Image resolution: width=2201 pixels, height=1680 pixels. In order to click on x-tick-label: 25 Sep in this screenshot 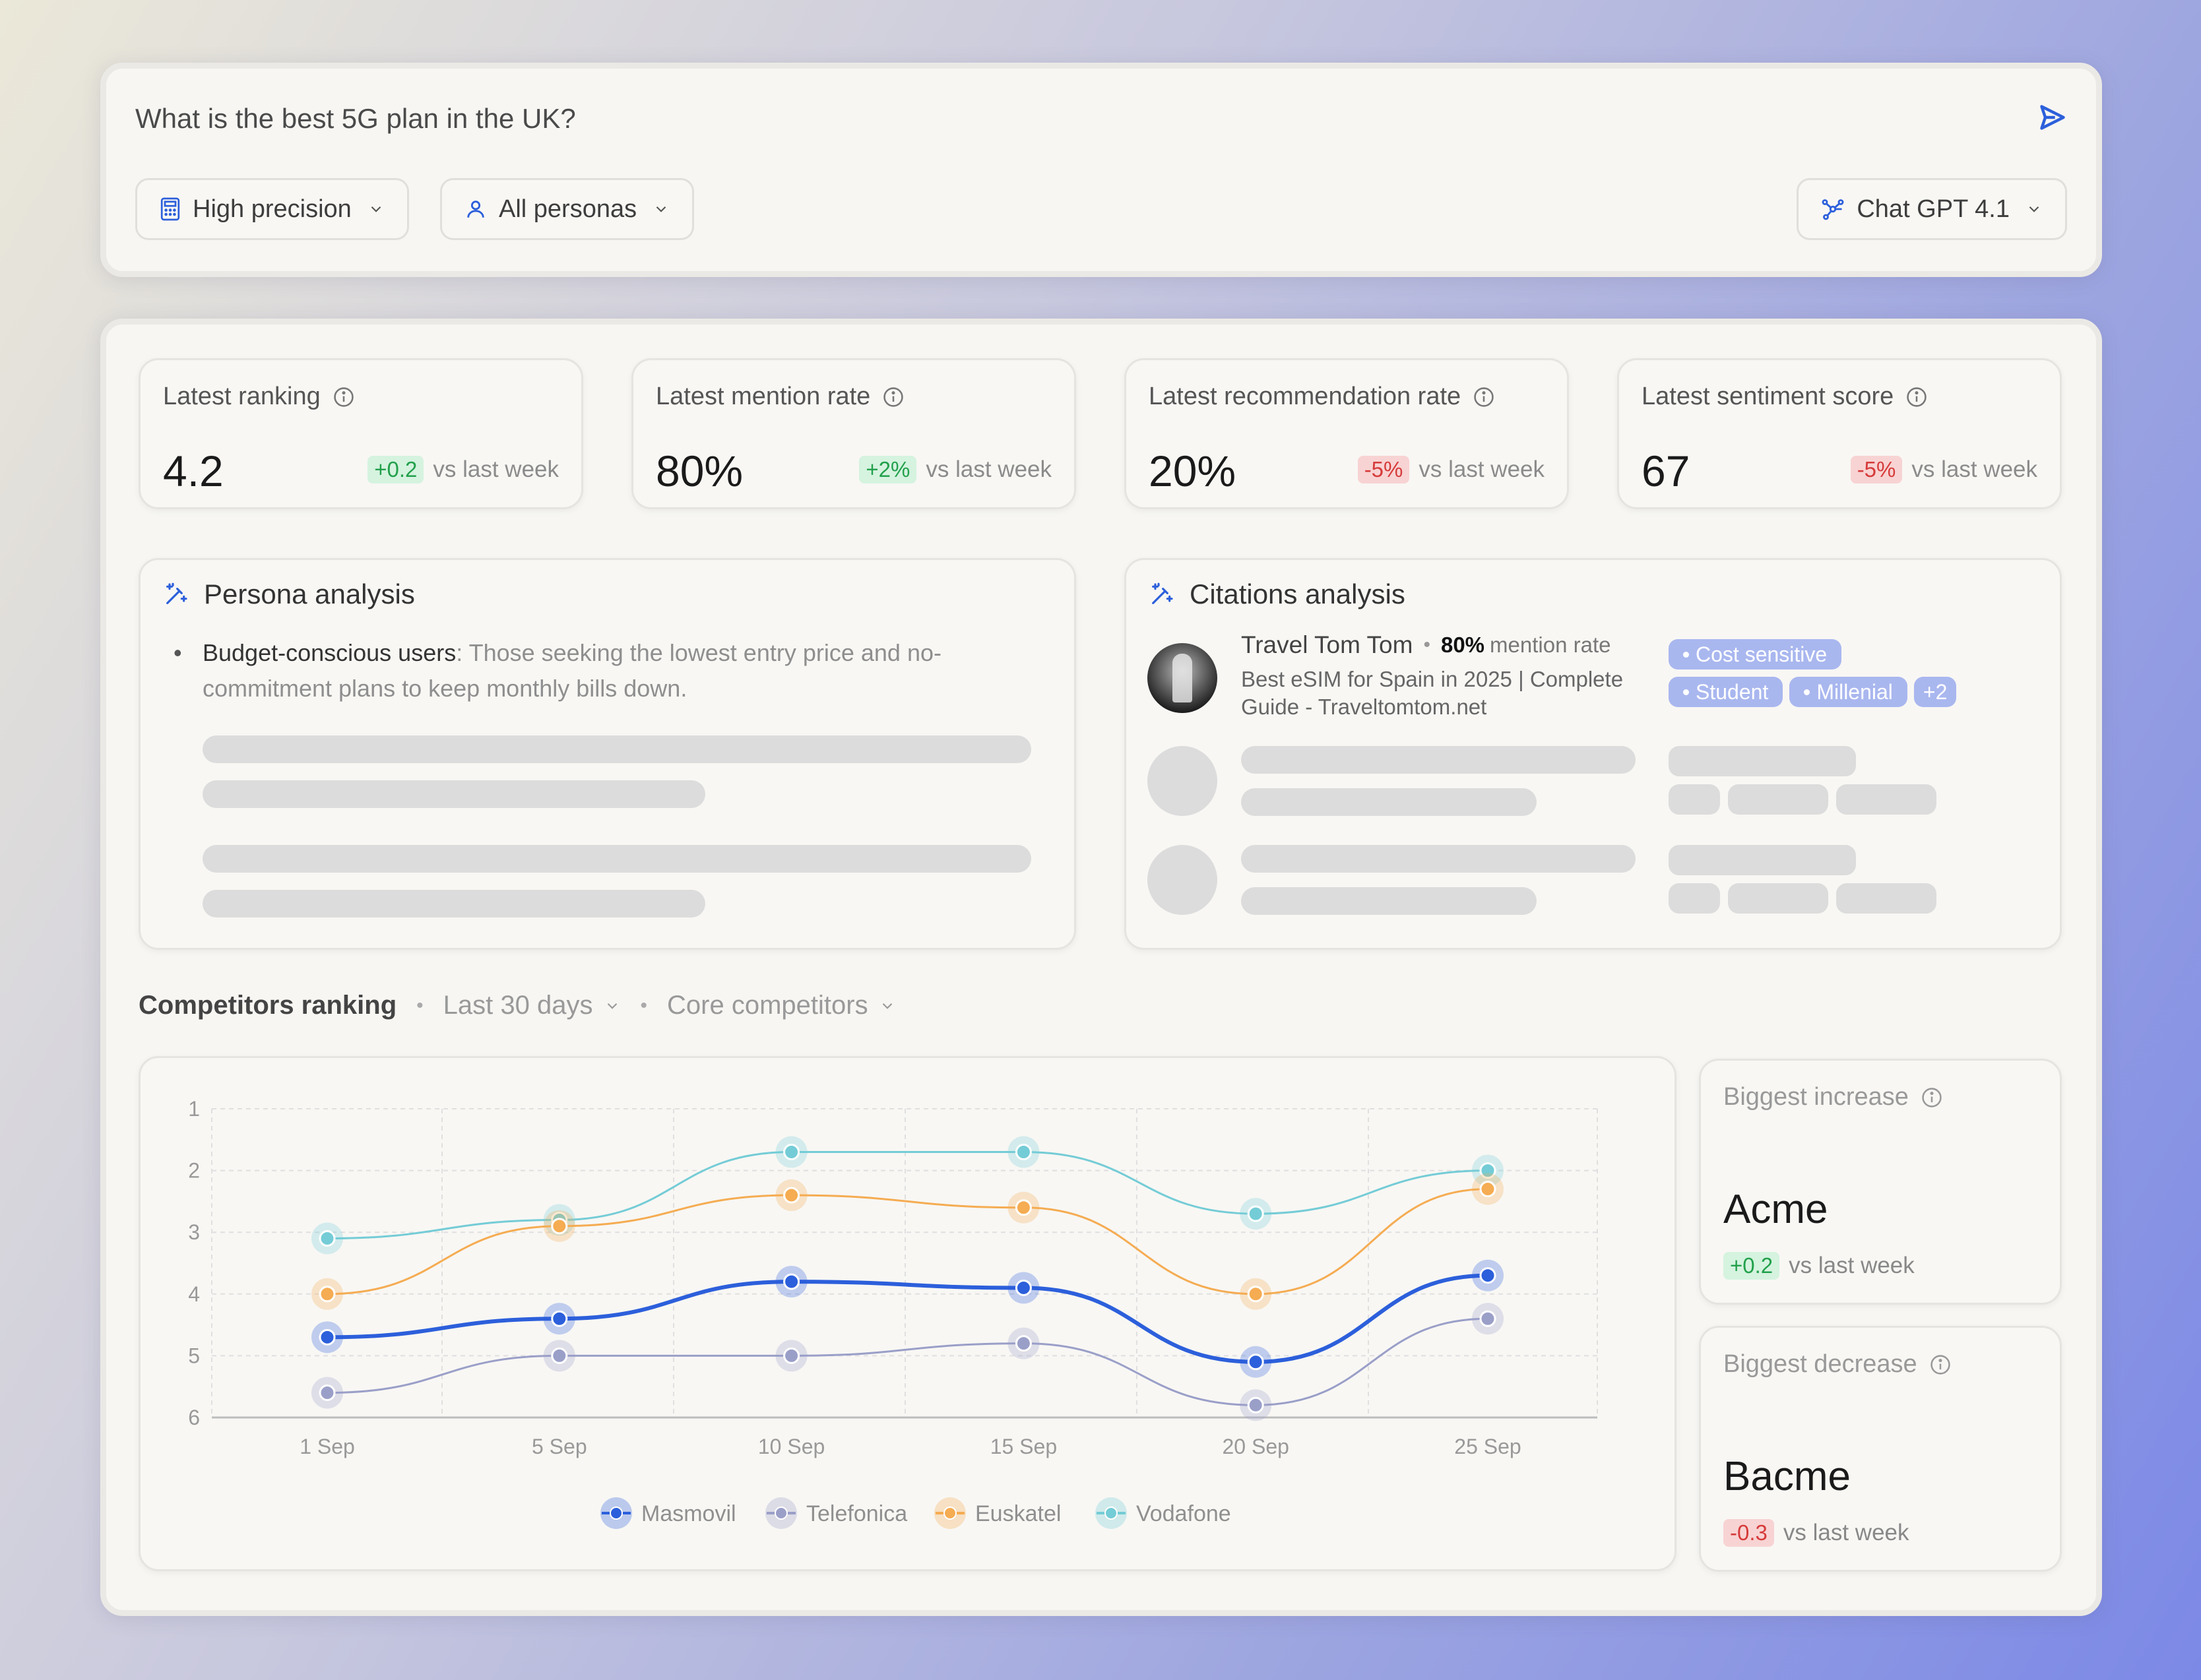, I will do `click(1488, 1446)`.